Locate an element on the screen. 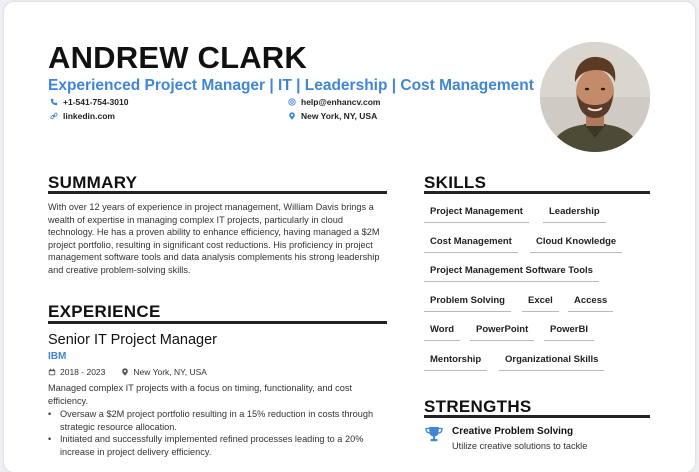 The image size is (699, 472). profile-portrait-illustration is located at coordinates (595, 97).